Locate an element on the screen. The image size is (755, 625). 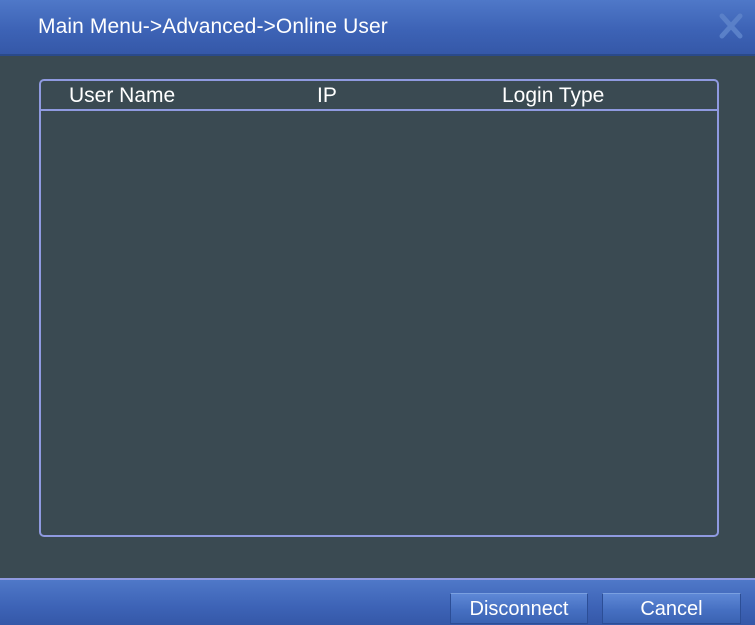
cancel-button: Cancel is located at coordinates (671, 608).